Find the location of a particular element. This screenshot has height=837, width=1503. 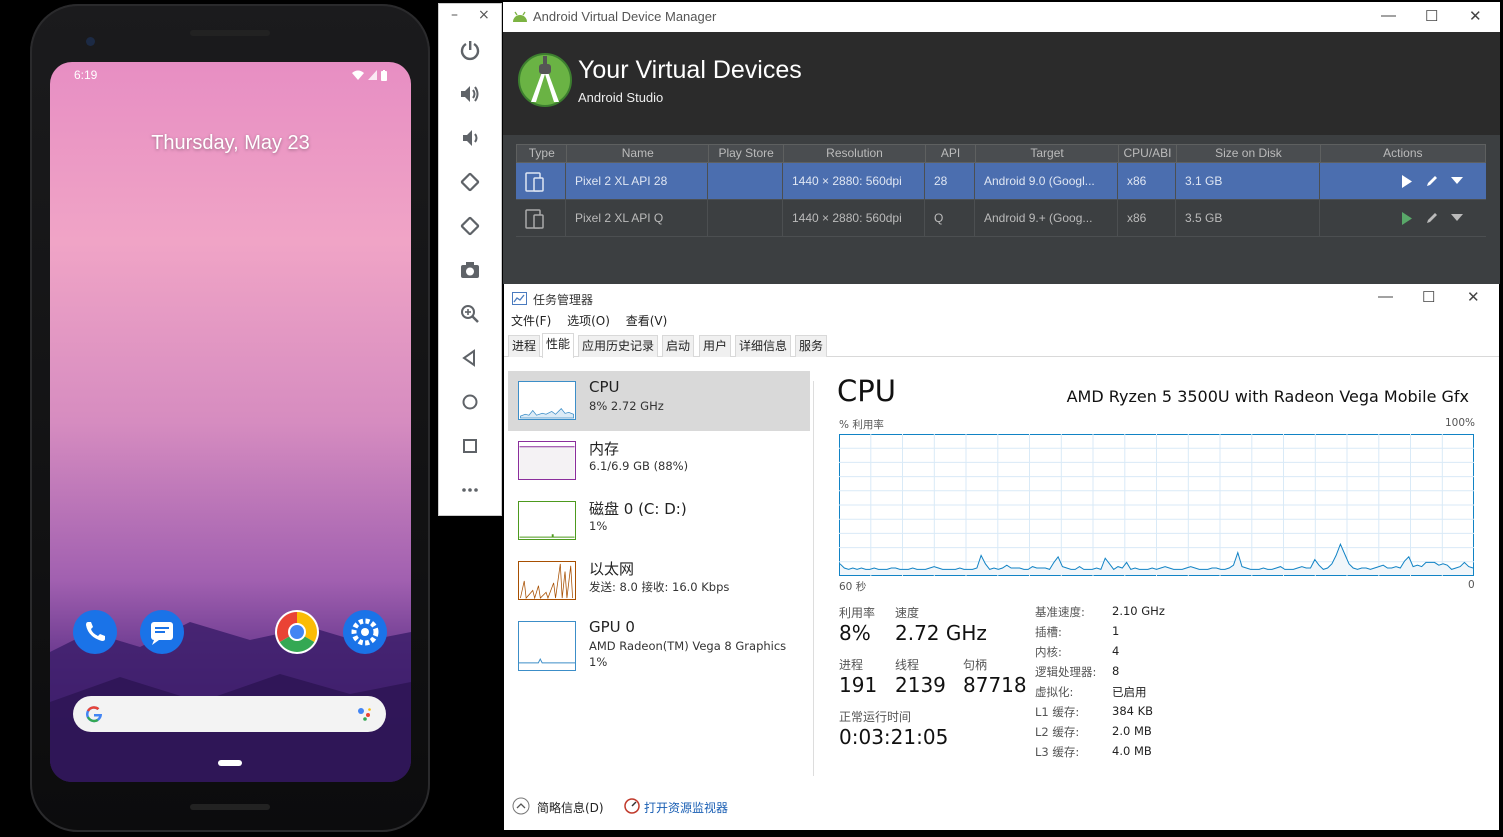

rotate-right-button is located at coordinates (470, 226).